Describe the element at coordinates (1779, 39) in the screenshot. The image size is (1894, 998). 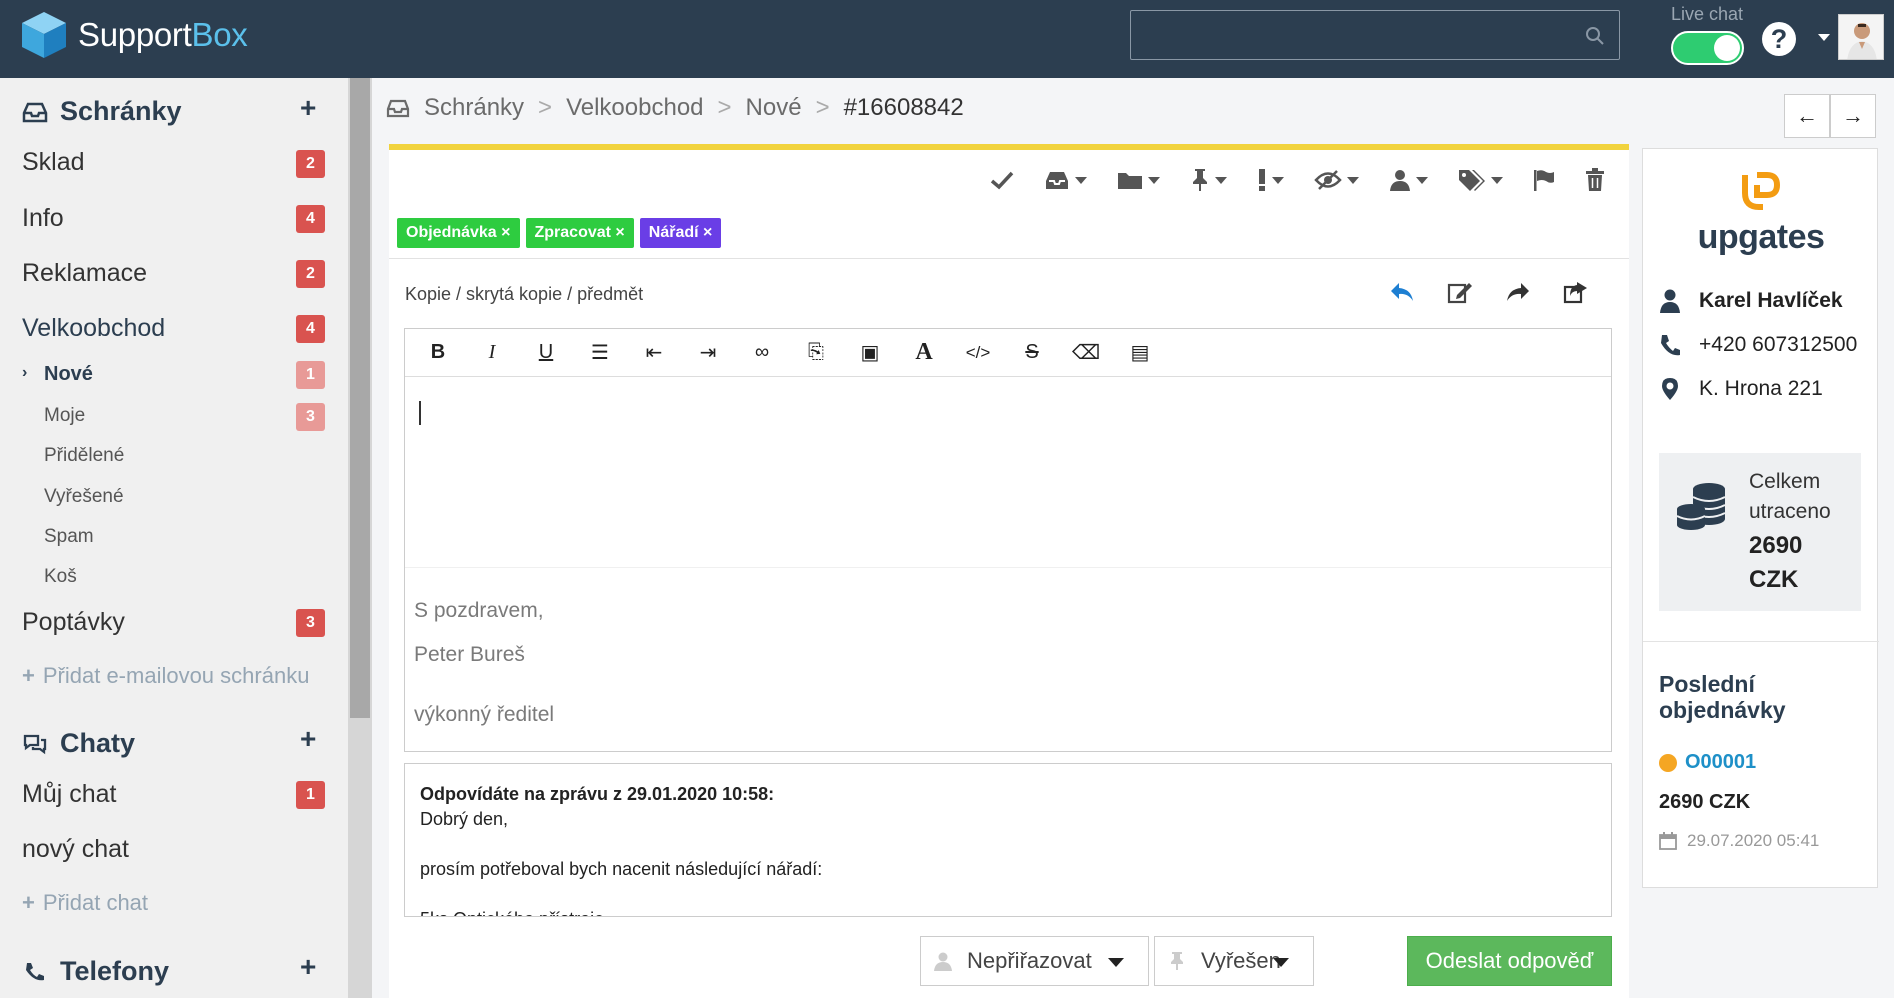
I see `help-icon: ?` at that location.